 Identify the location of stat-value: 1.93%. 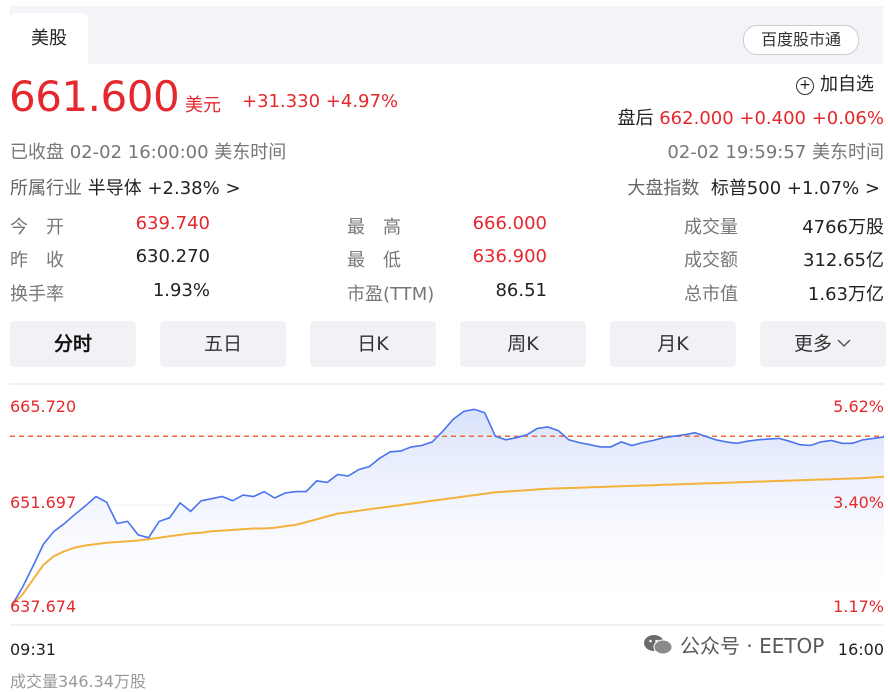
(181, 290).